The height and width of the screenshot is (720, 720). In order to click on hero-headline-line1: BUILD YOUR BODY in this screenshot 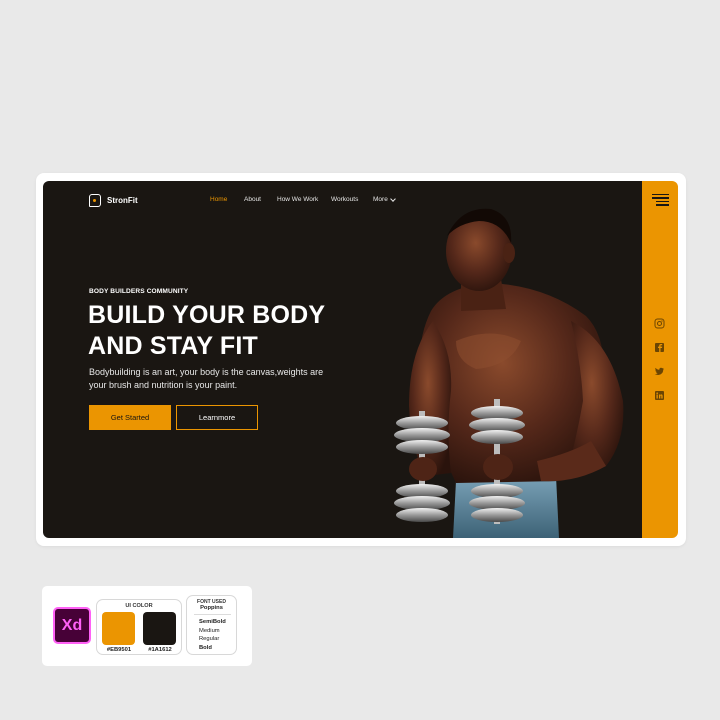, I will do `click(207, 315)`.